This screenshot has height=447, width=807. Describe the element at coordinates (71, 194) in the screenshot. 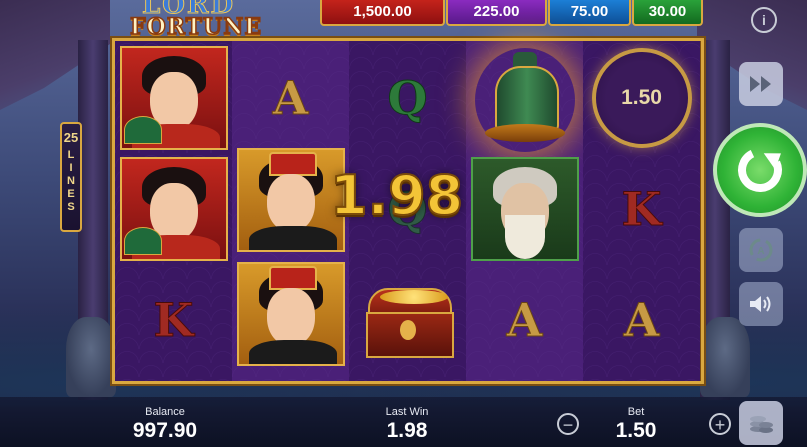

I see `lines-letter: E` at that location.